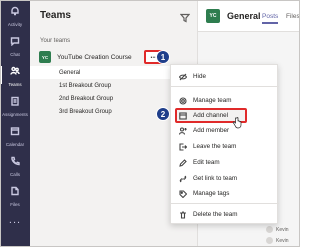 The image size is (320, 247). What do you see at coordinates (15, 42) in the screenshot?
I see `chat-icon` at bounding box center [15, 42].